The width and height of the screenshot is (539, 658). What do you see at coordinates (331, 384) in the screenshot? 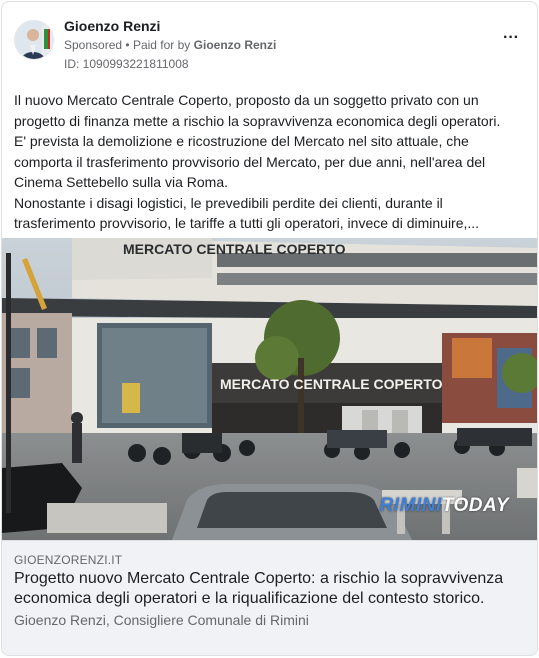
I see `sign-facade: MERCATO CENTRALE COPERTO` at bounding box center [331, 384].